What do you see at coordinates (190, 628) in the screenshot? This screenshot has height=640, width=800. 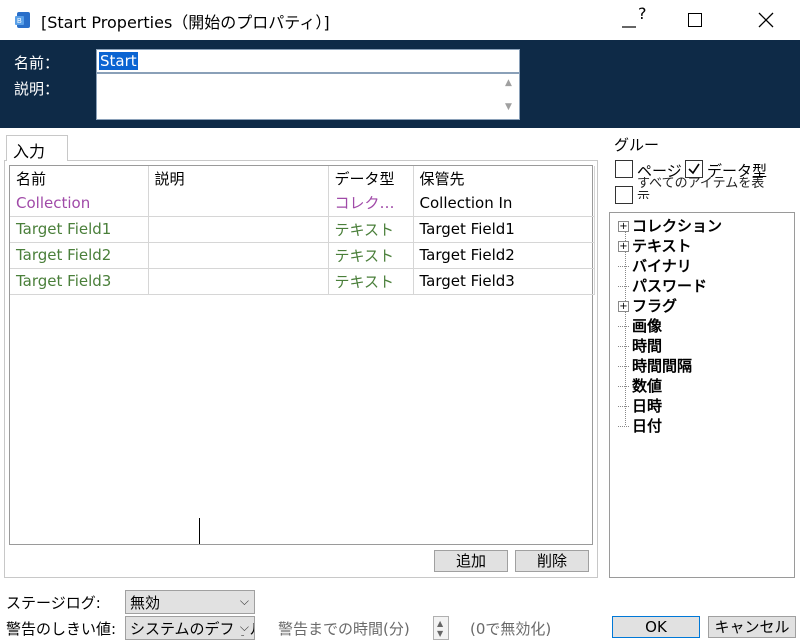 I see `warning-threshold-select: システムのデフォルト ⌵` at bounding box center [190, 628].